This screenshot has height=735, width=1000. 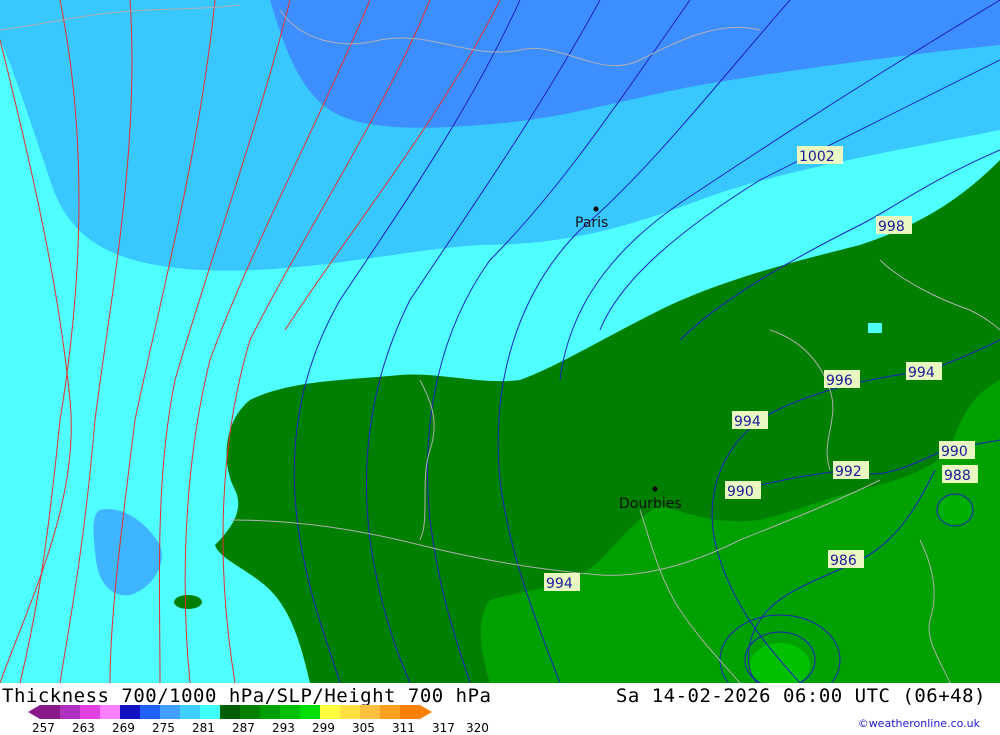 What do you see at coordinates (919, 723) in the screenshot?
I see `credit-link: ©weatheronline.co.uk` at bounding box center [919, 723].